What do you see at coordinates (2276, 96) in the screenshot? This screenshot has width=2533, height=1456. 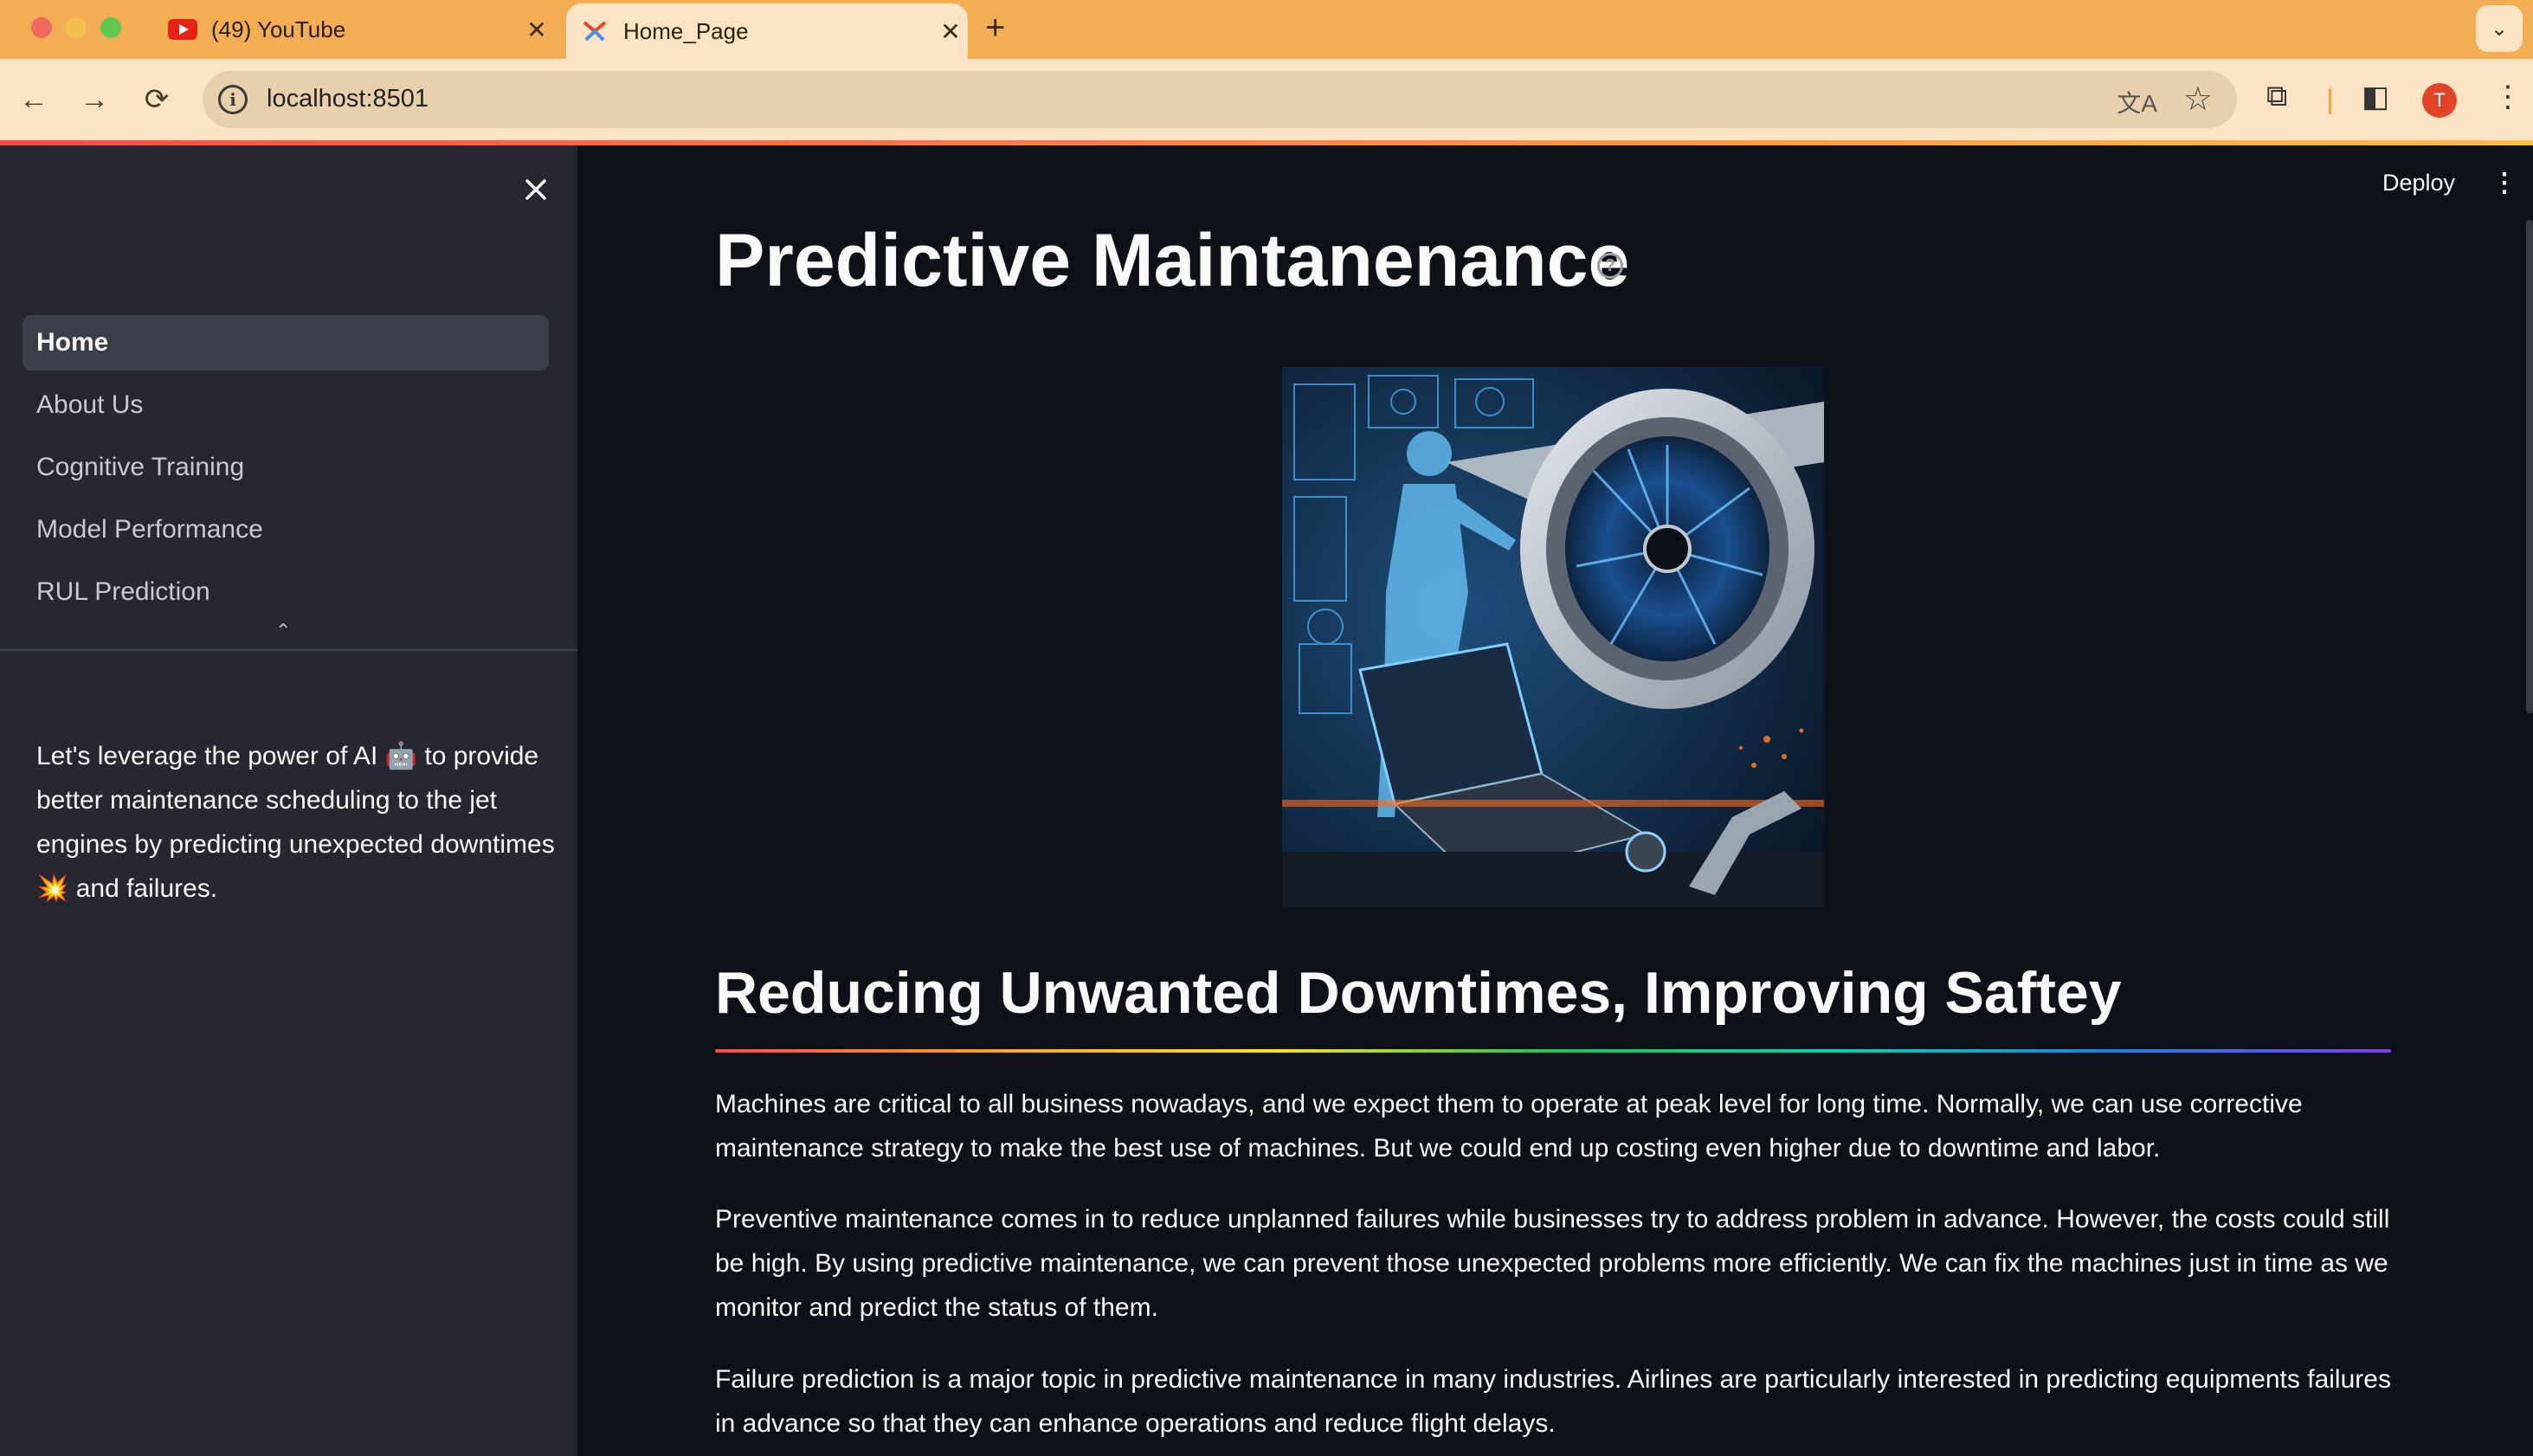 I see `extensions-puzzle-icon: ⧉` at bounding box center [2276, 96].